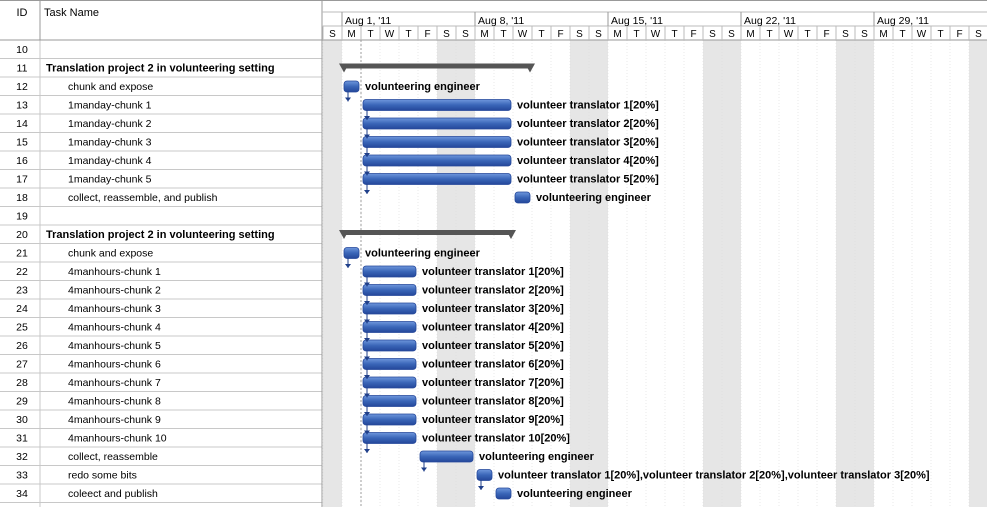 Image resolution: width=987 pixels, height=507 pixels. I want to click on row-id: 20, so click(22, 235).